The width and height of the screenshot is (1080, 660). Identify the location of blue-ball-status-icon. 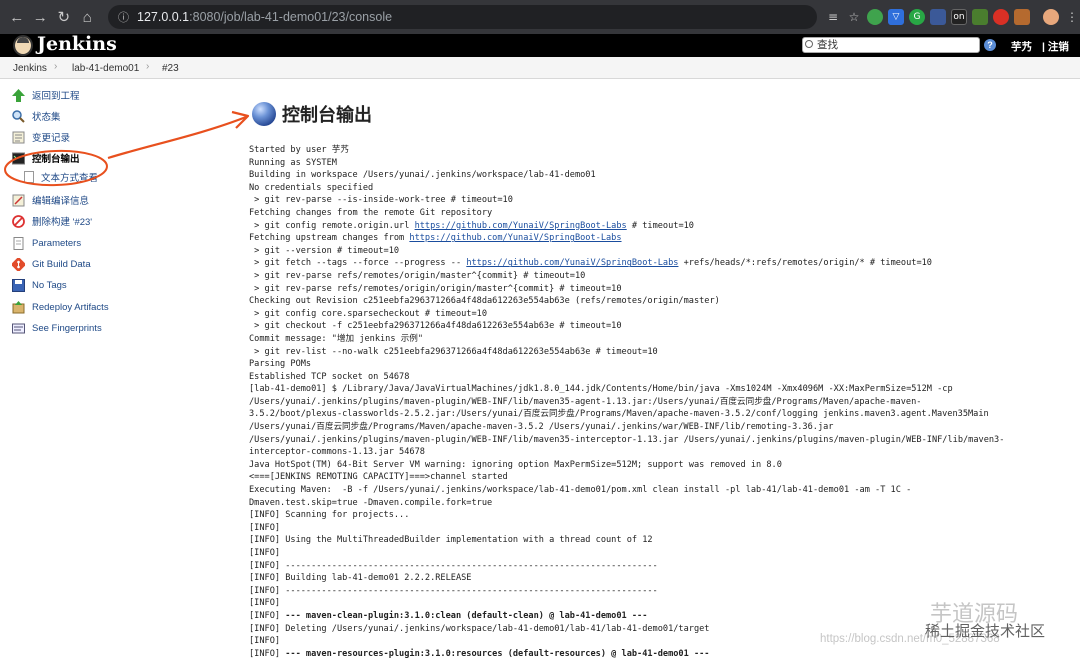
(264, 114).